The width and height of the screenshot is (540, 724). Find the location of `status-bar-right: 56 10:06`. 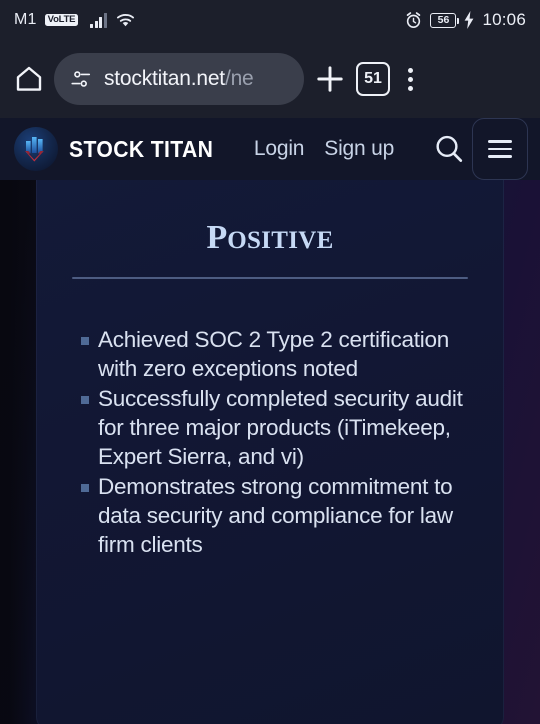

status-bar-right: 56 10:06 is located at coordinates (465, 20).